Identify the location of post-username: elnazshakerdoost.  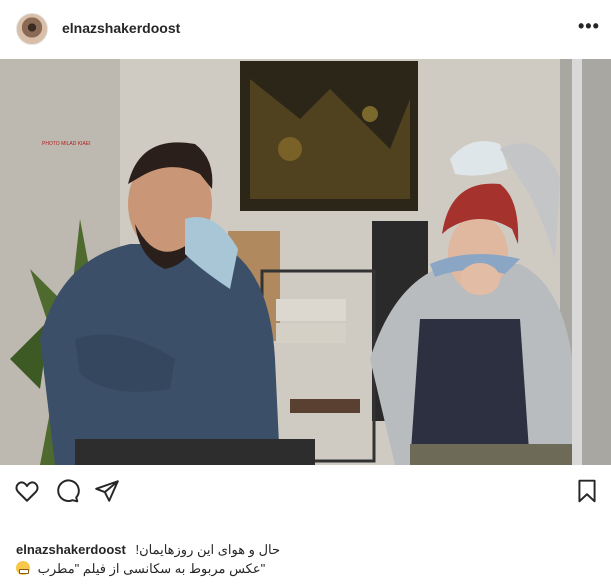
(121, 28).